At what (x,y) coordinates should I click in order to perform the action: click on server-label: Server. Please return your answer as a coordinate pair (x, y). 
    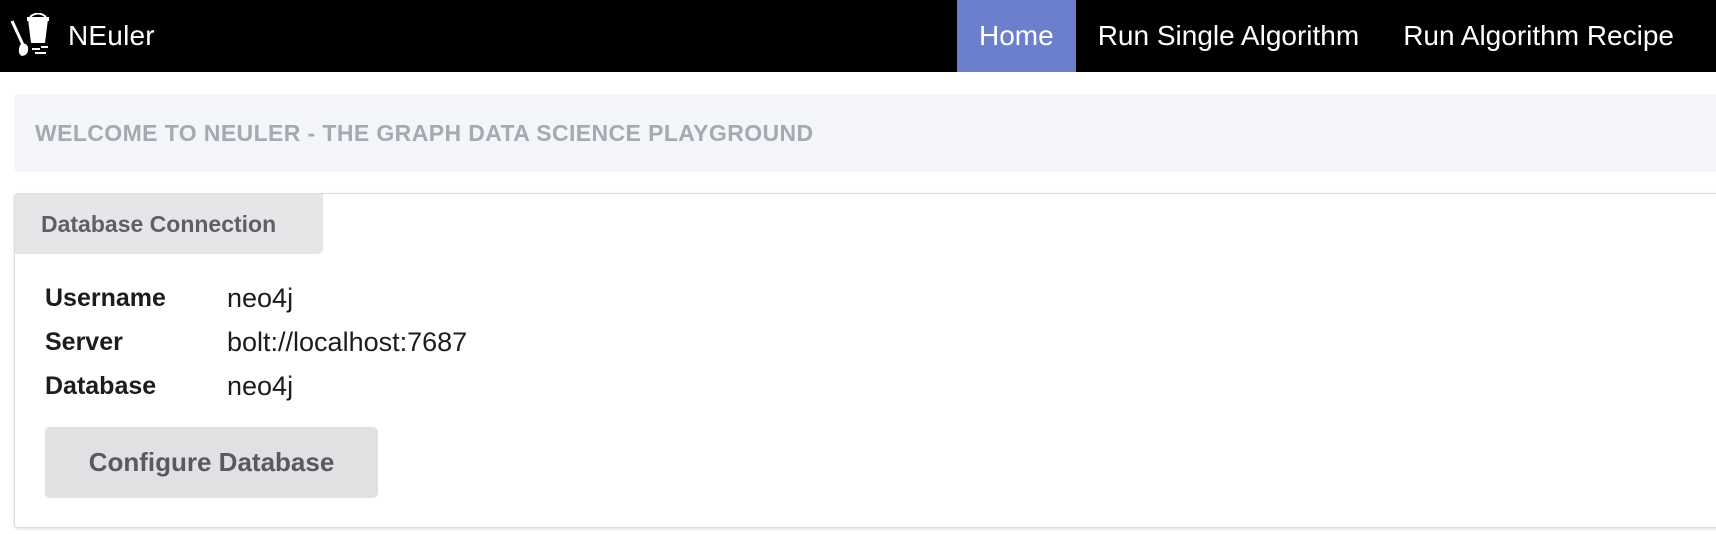
    Looking at the image, I should click on (84, 341).